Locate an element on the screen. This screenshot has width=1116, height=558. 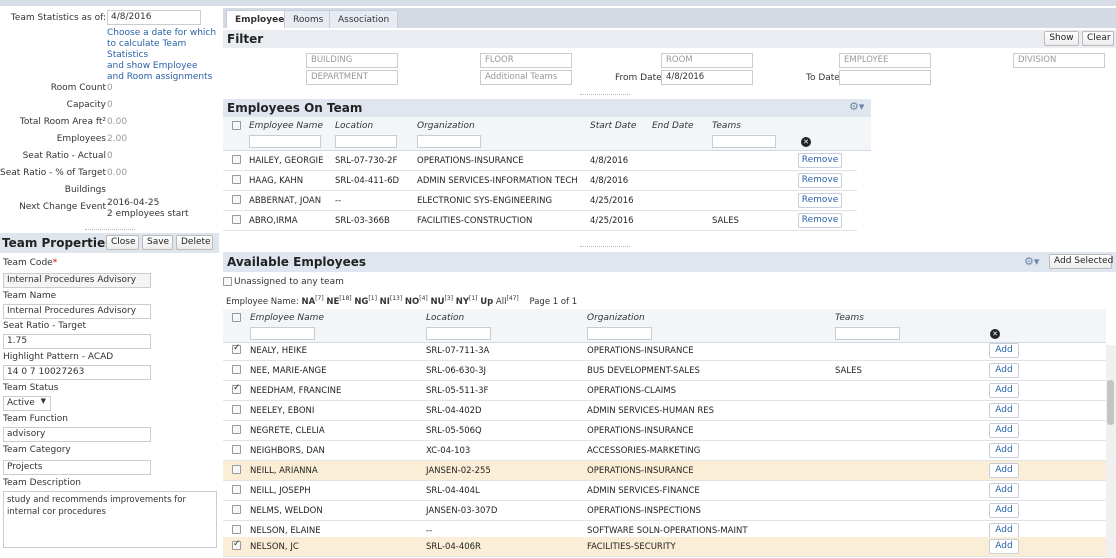
team-function-field: advisory is located at coordinates (77, 434).